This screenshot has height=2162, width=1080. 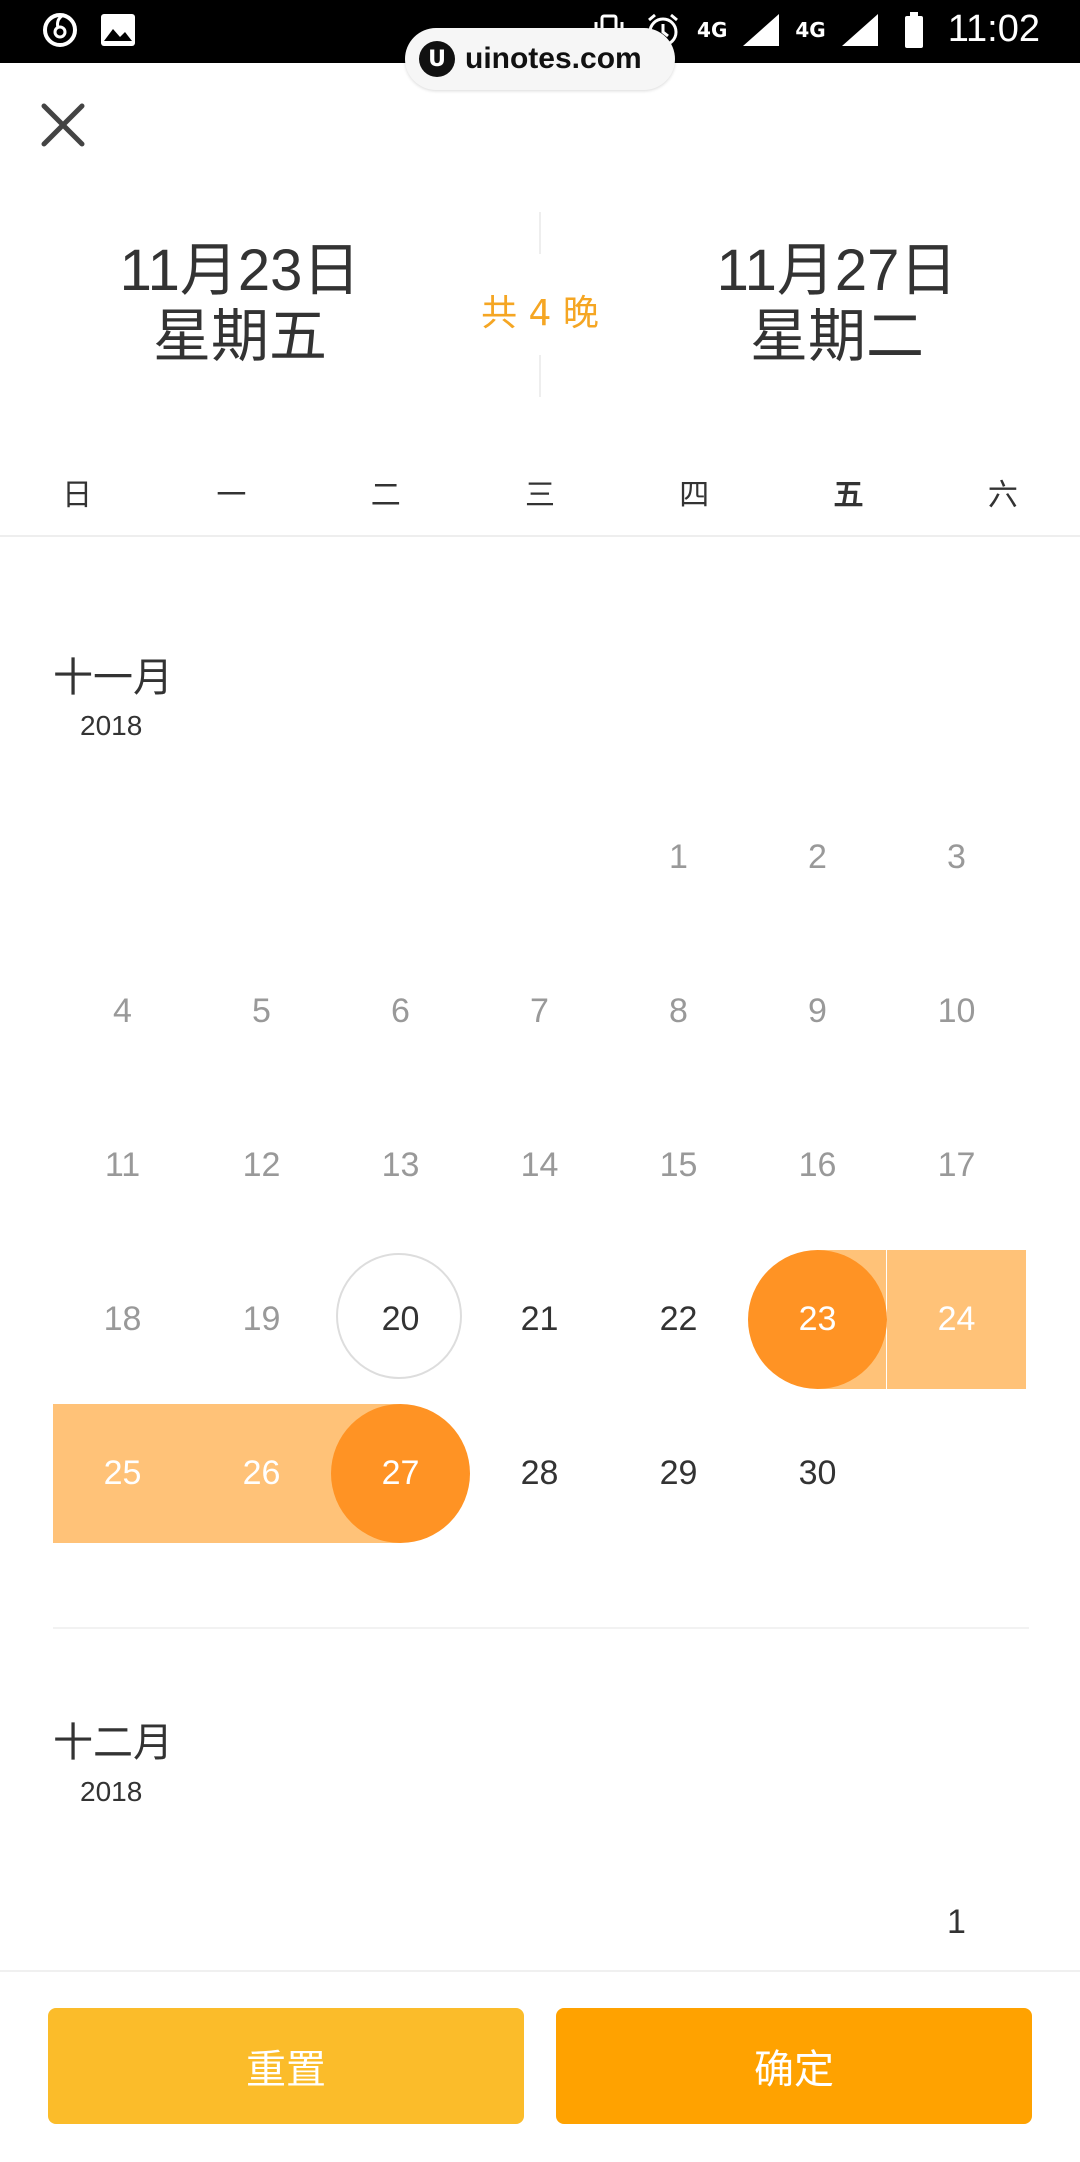 I want to click on day-number: 8, so click(x=678, y=1011).